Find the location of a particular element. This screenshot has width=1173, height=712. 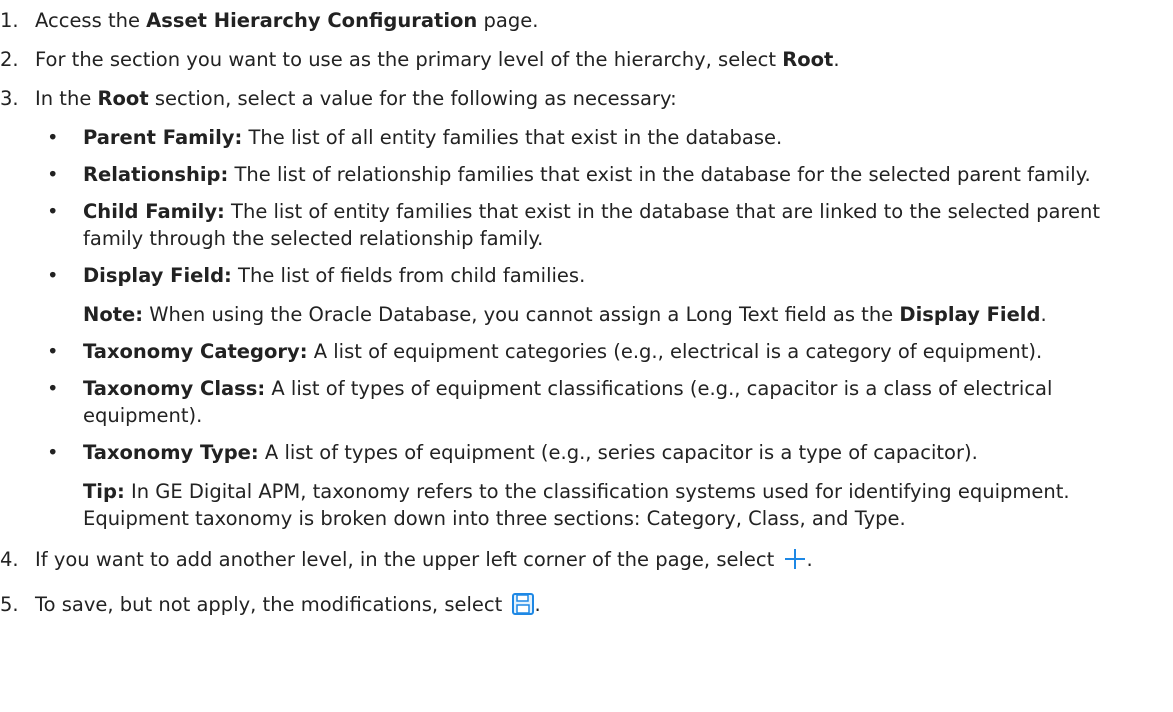

step-number: 5. is located at coordinates (9, 604).